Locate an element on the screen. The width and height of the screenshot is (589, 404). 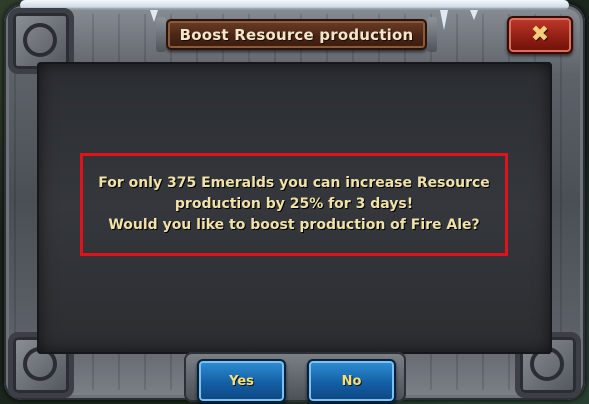
message-line: production by 25% for 3 days! is located at coordinates (294, 204).